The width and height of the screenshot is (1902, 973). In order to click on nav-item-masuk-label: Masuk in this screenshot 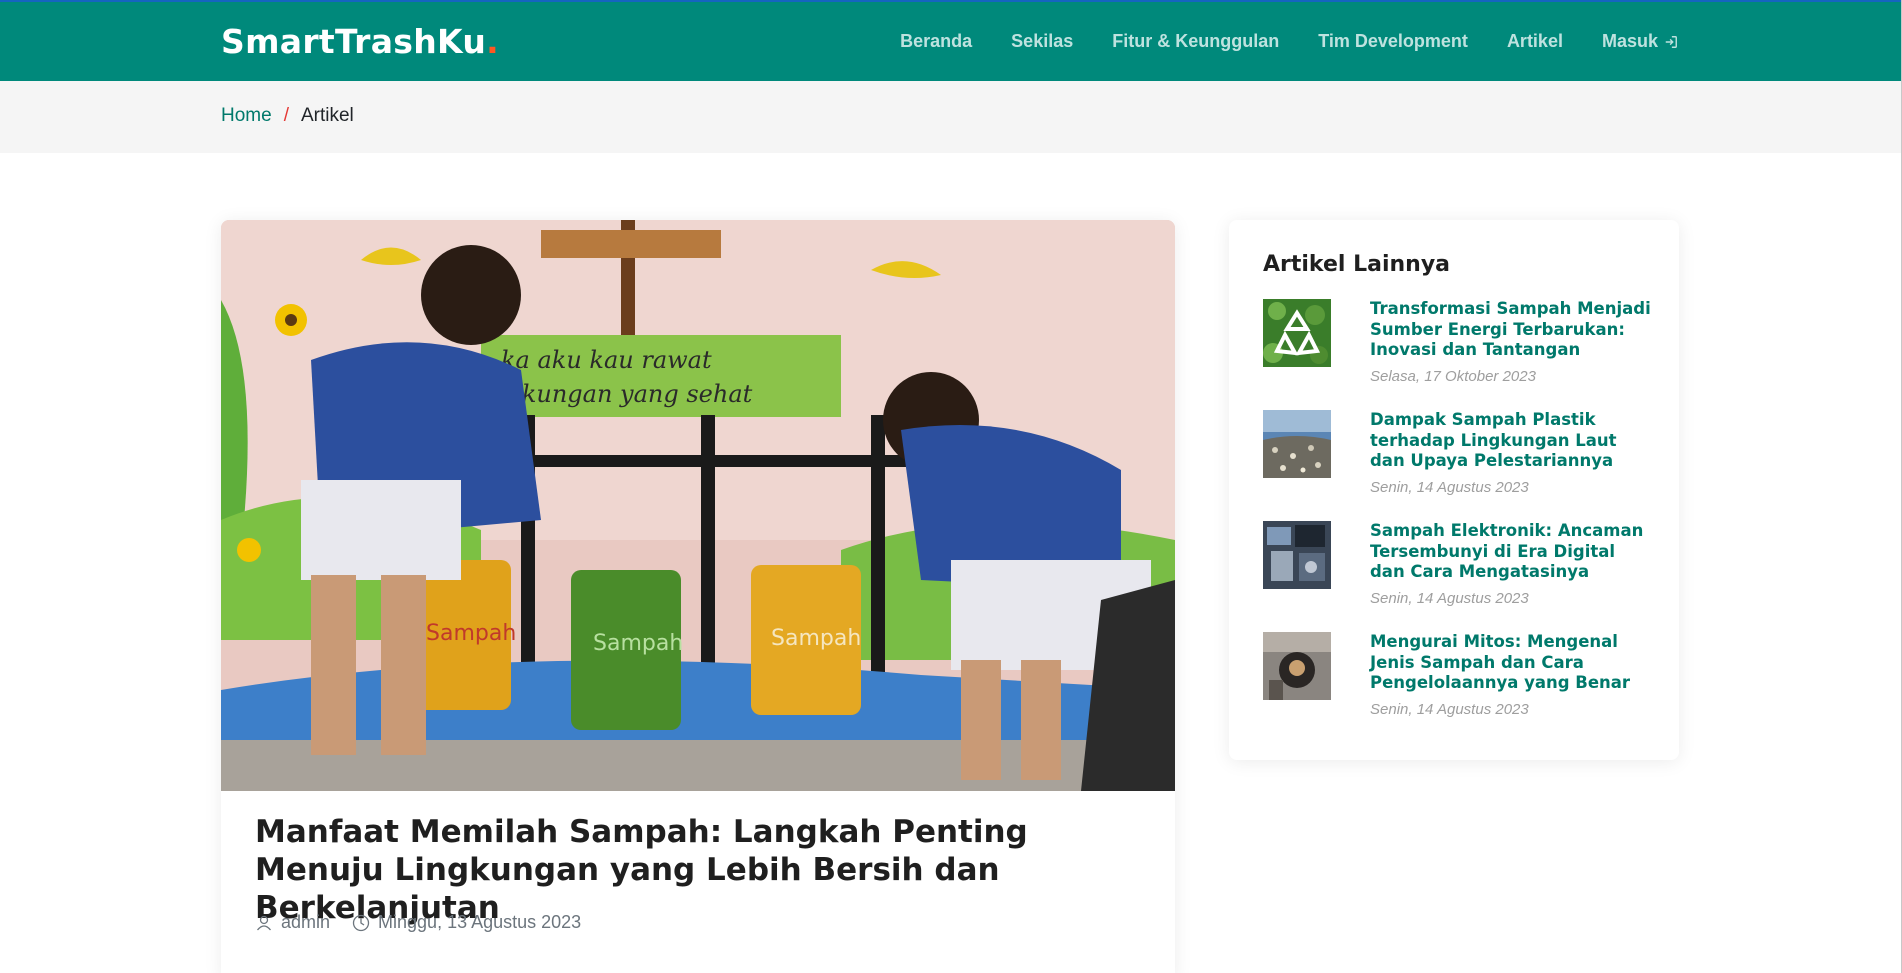, I will do `click(1629, 41)`.